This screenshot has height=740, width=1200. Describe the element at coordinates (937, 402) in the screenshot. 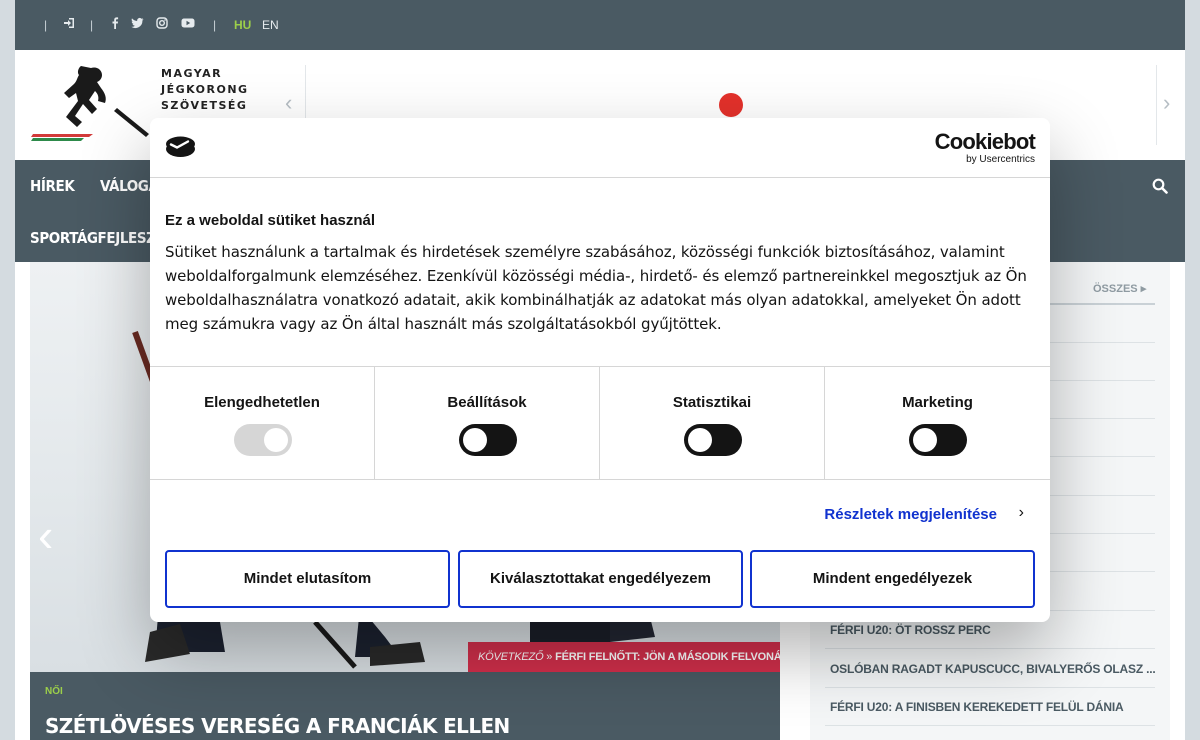

I see `toggle-label: Marketing` at that location.